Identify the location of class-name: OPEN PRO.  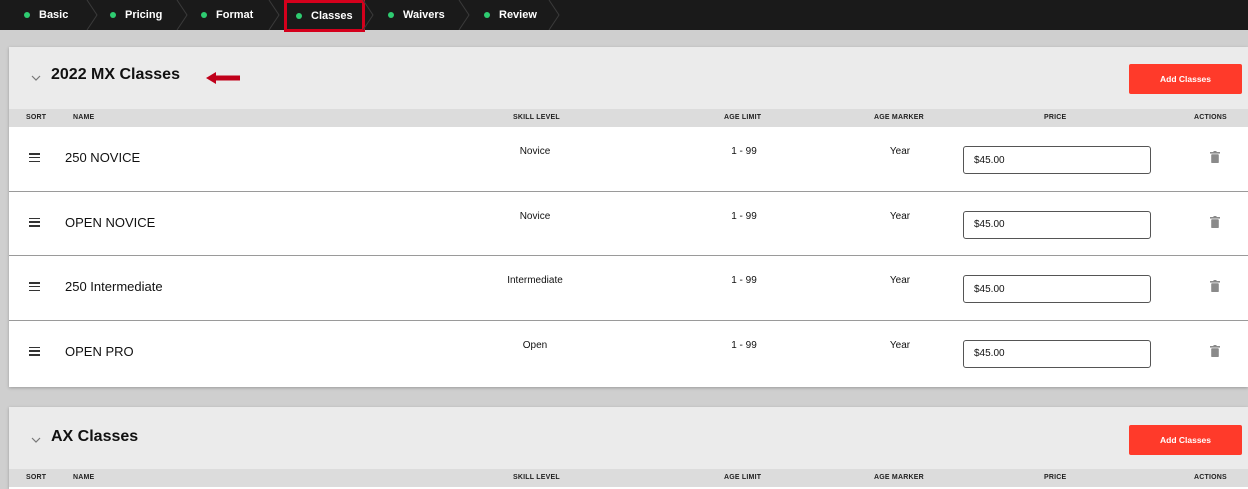
(99, 351).